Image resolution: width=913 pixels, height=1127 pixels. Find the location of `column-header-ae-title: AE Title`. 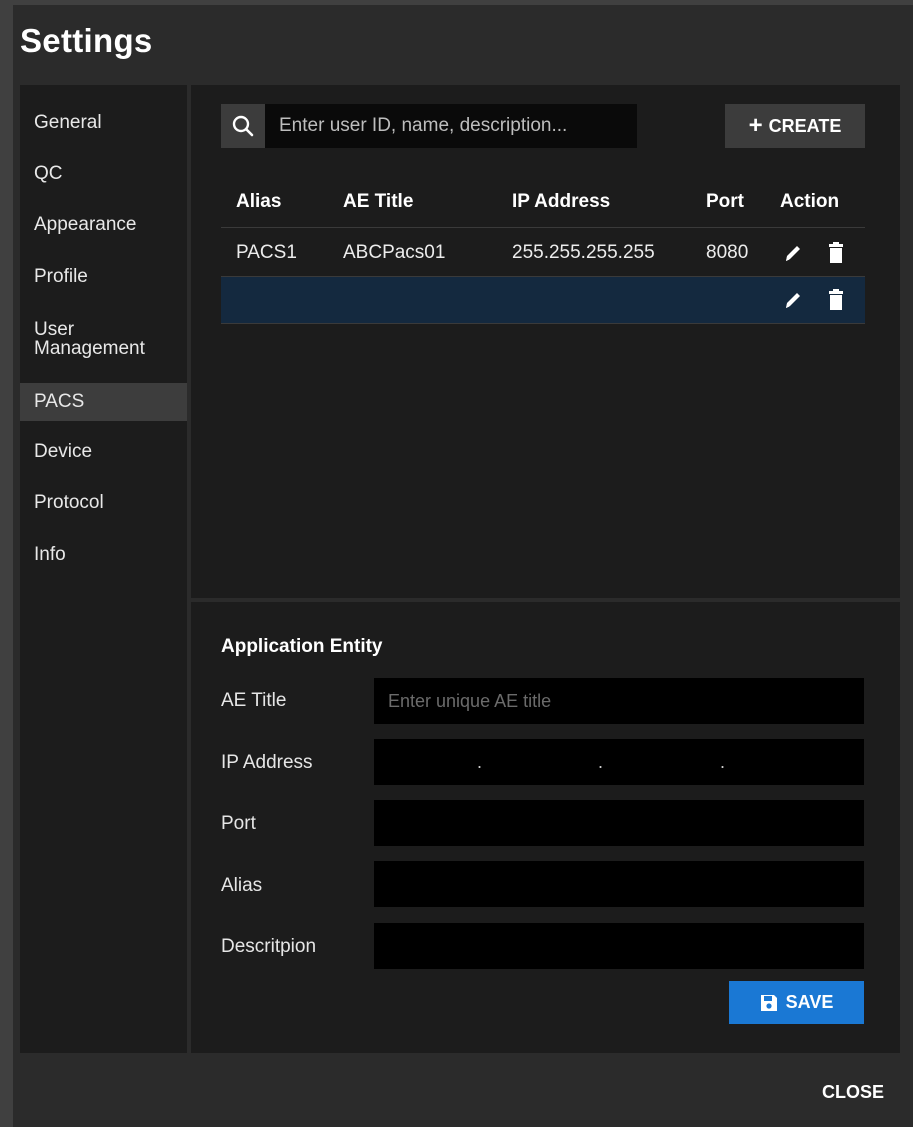

column-header-ae-title: AE Title is located at coordinates (378, 201).